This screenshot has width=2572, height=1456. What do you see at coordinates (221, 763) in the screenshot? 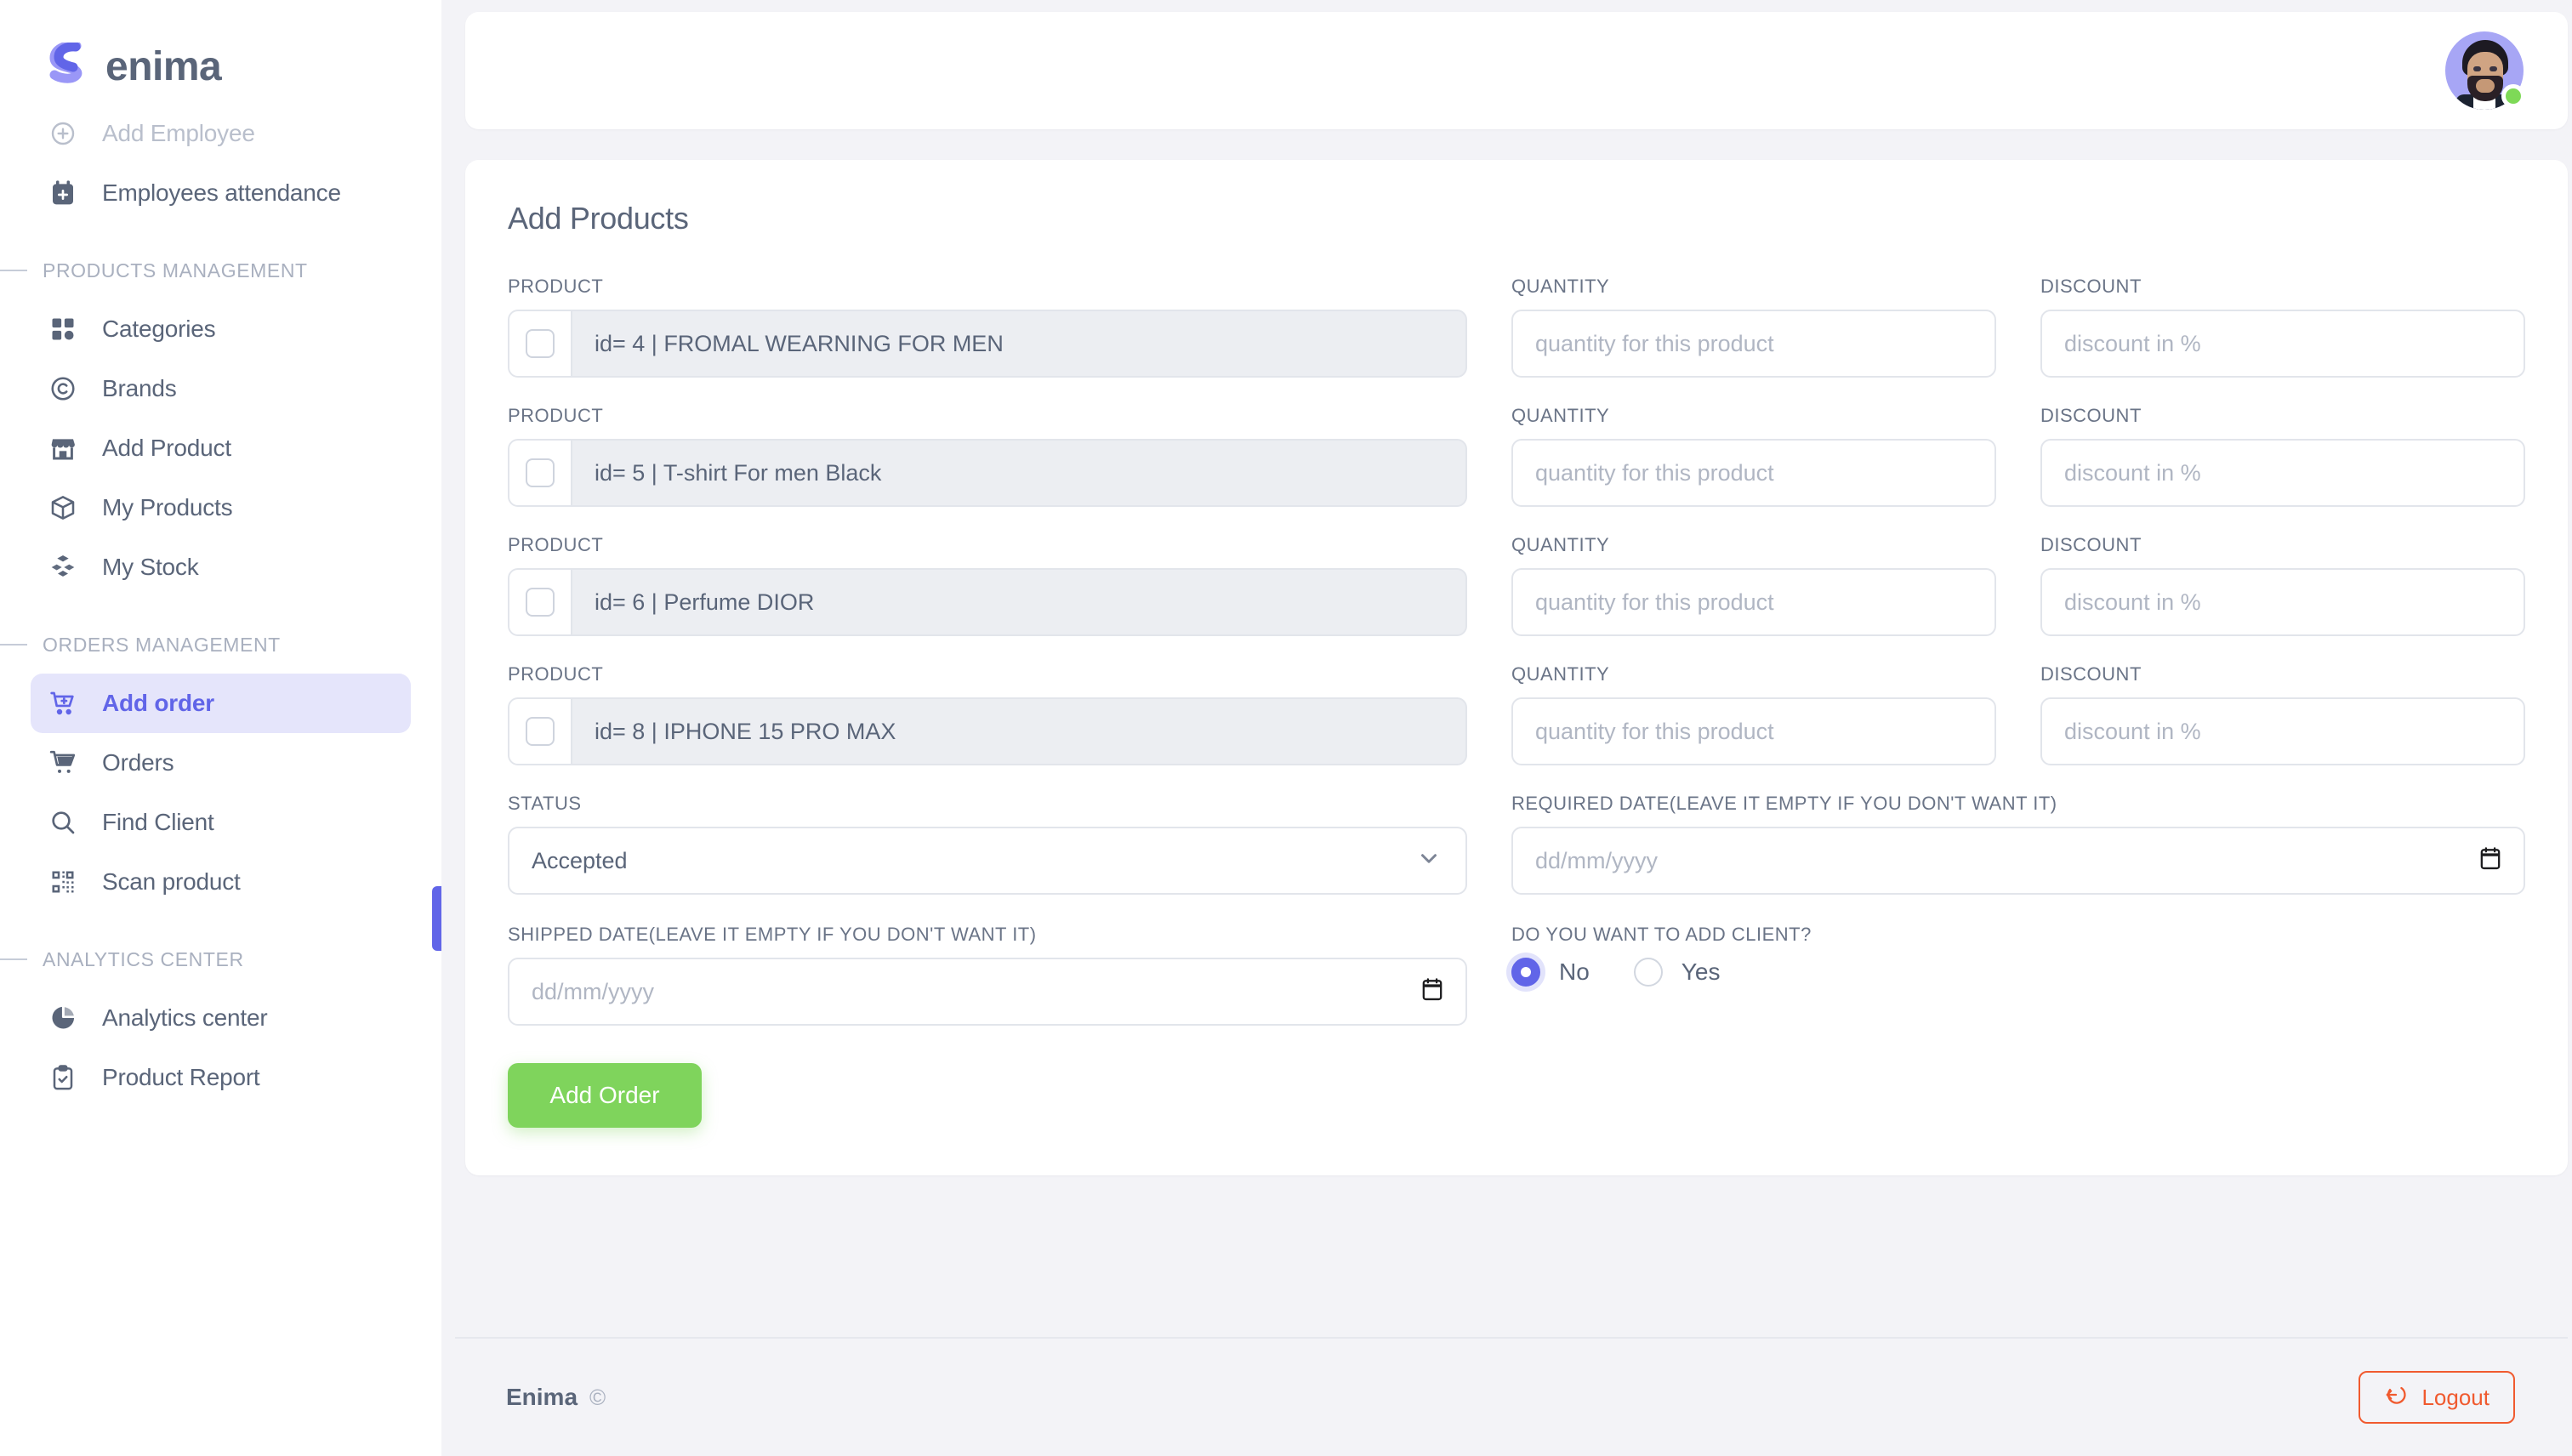
I see `sidebar-item-orders: Orders` at bounding box center [221, 763].